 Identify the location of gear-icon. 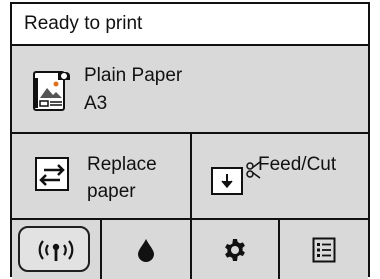
(235, 249).